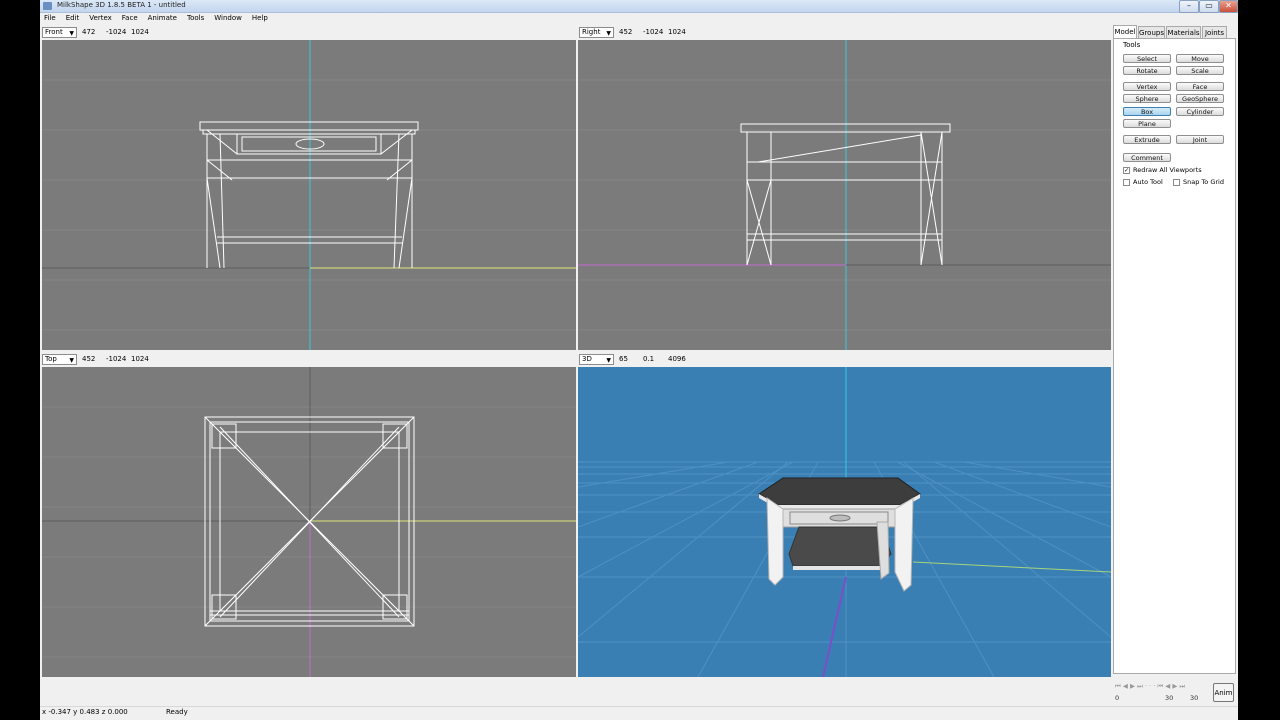  What do you see at coordinates (839, 534) in the screenshot?
I see `table-model` at bounding box center [839, 534].